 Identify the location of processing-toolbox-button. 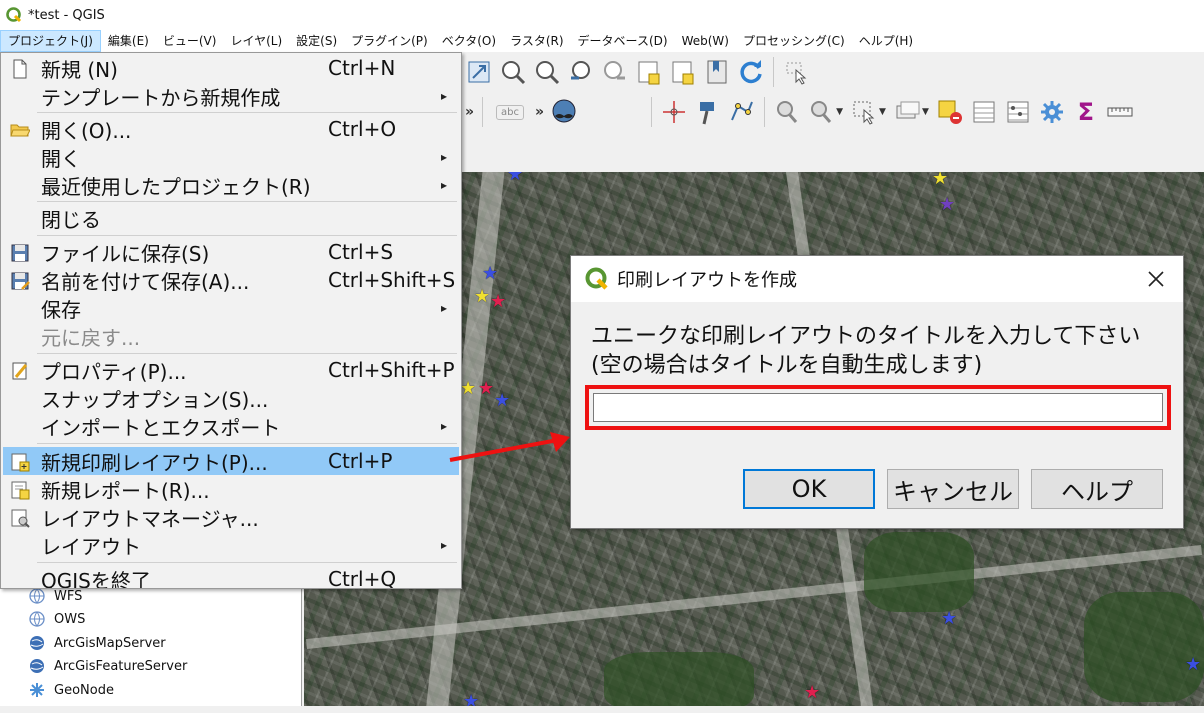
(1052, 112).